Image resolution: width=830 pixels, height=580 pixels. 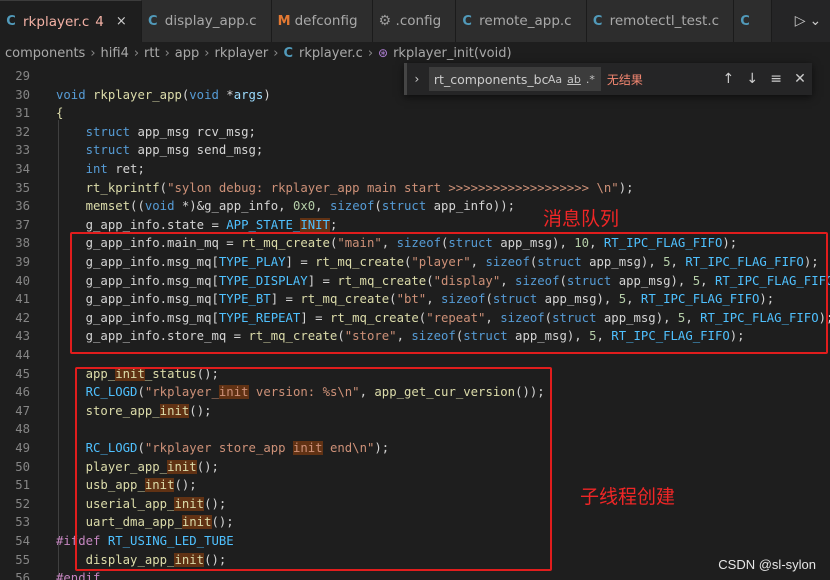 What do you see at coordinates (752, 79) in the screenshot?
I see `arrow-down-icon: ↓` at bounding box center [752, 79].